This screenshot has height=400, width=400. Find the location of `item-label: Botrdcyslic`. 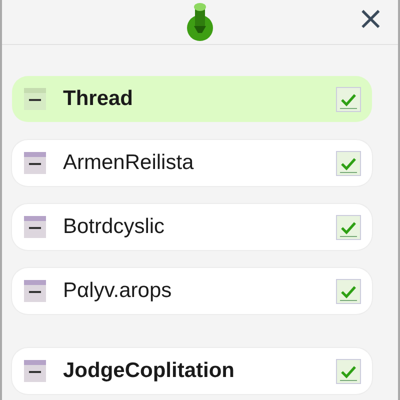

item-label: Botrdcyslic is located at coordinates (114, 227).